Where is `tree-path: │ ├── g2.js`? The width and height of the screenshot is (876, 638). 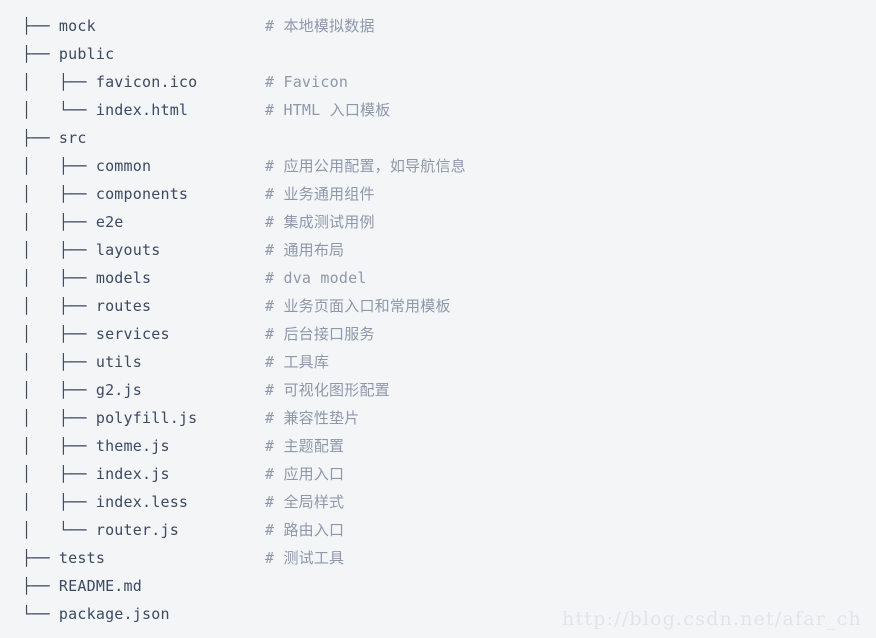
tree-path: │ ├── g2.js is located at coordinates (82, 390).